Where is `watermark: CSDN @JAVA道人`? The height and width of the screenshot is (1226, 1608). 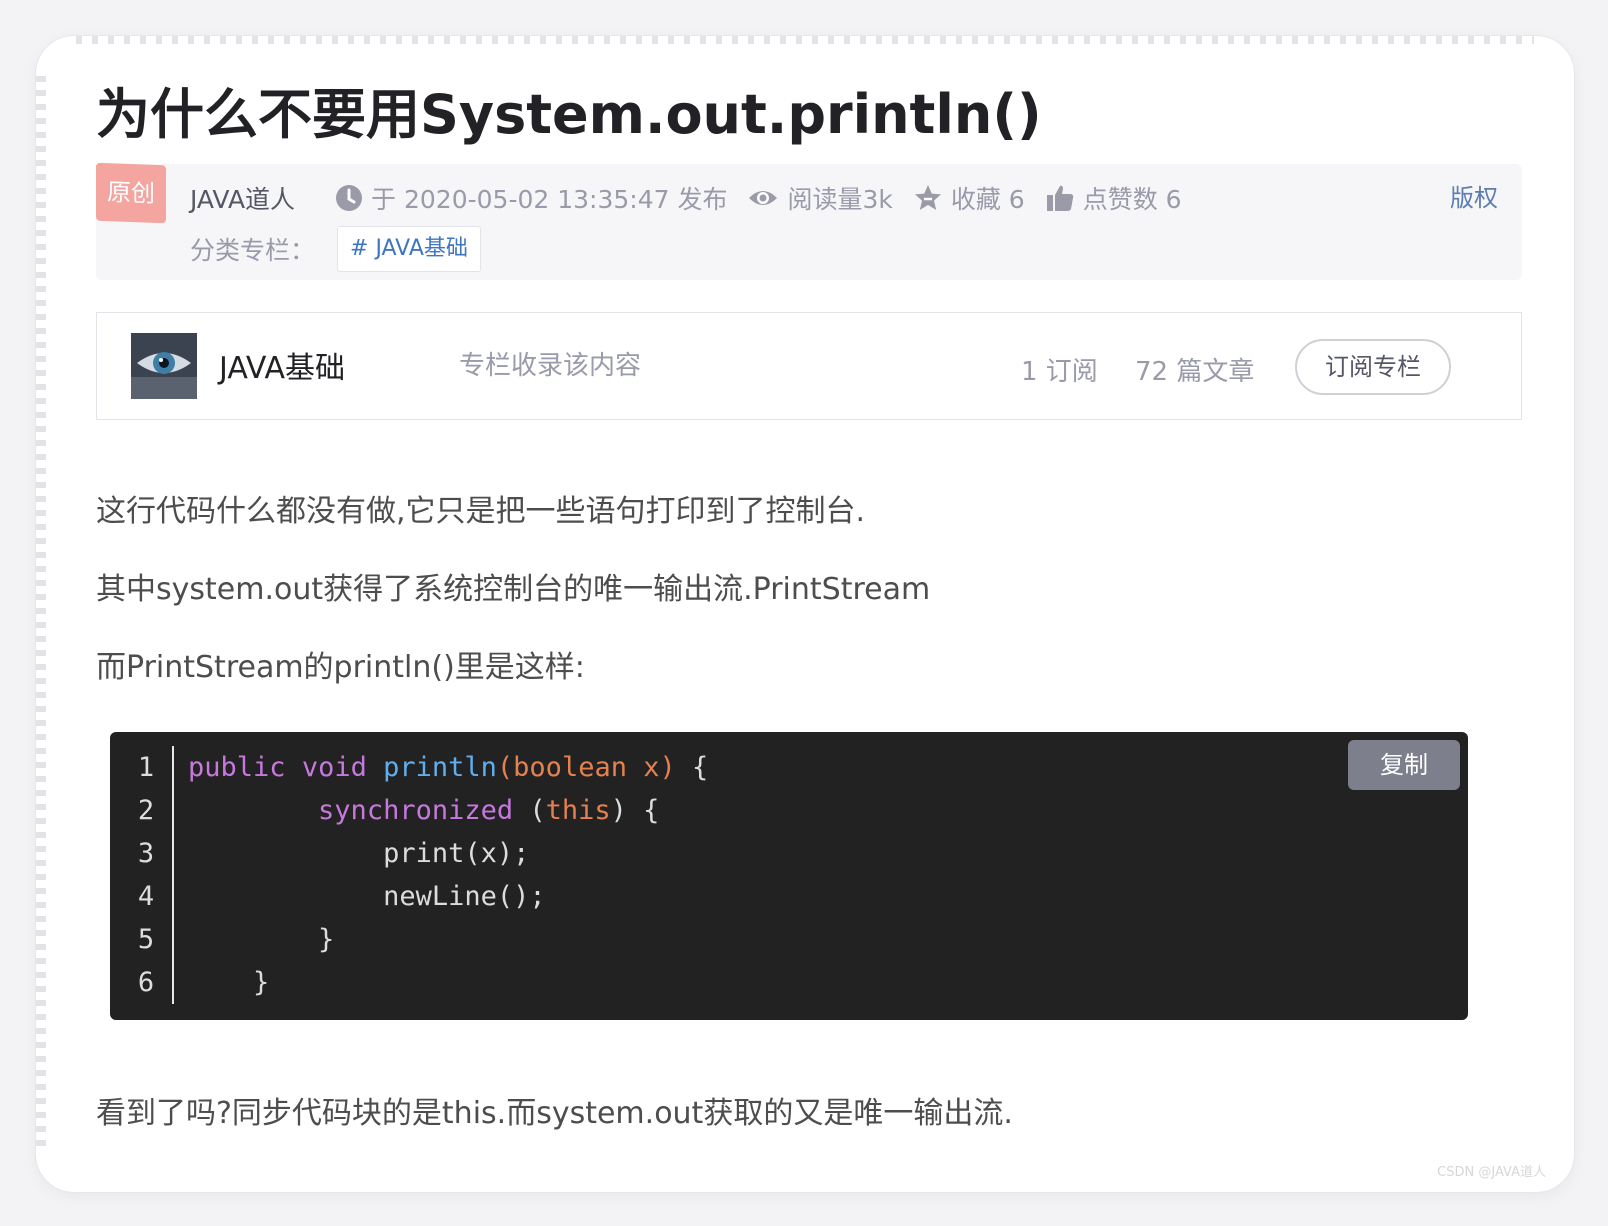 watermark: CSDN @JAVA道人 is located at coordinates (1491, 1172).